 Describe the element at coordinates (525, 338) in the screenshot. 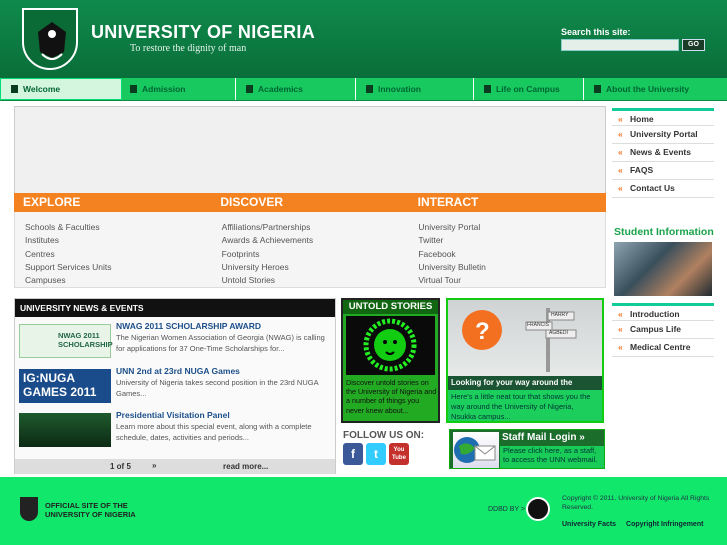

I see `signpost-icon: ? FRANCIS AGBEDI HARRY` at that location.